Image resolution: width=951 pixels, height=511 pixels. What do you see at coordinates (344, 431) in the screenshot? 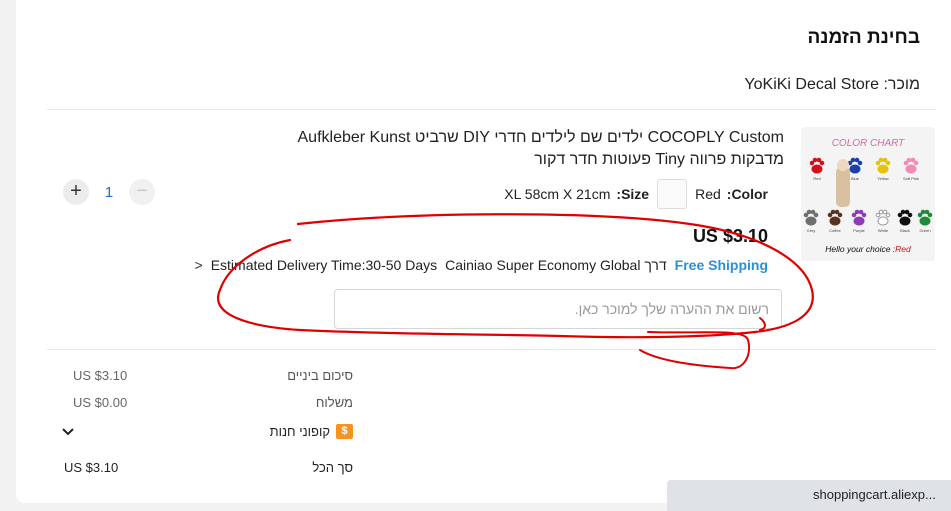
I see `coupon-icon: $` at bounding box center [344, 431].